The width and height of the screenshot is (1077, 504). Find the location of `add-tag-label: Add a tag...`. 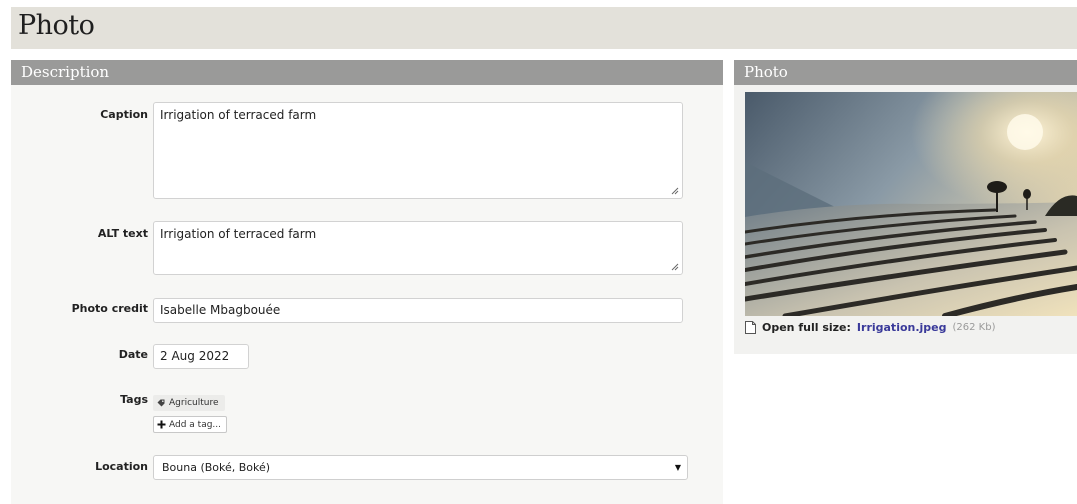

add-tag-label: Add a tag... is located at coordinates (195, 424).